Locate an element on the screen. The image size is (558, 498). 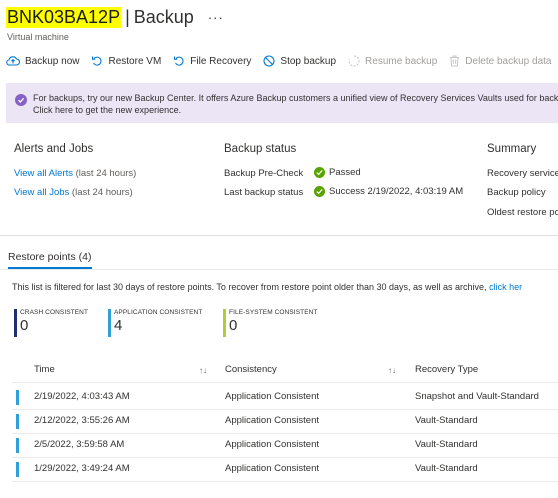
page-header: BNK03BA12P | Backup ··· is located at coordinates (115, 17).